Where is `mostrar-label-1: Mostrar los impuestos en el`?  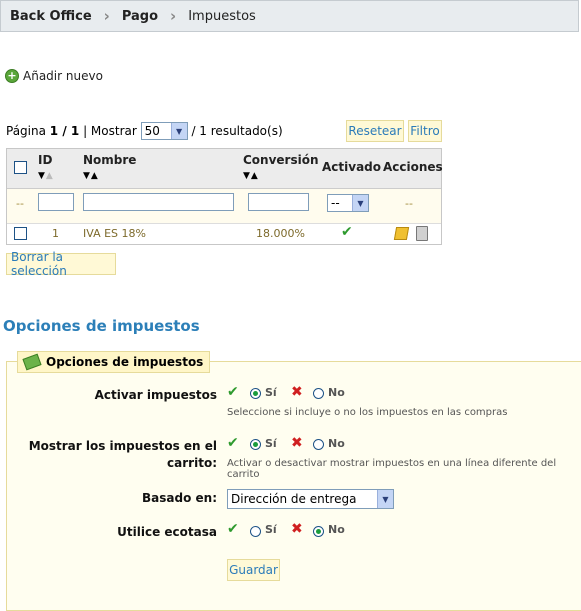 mostrar-label-1: Mostrar los impuestos en el is located at coordinates (122, 446).